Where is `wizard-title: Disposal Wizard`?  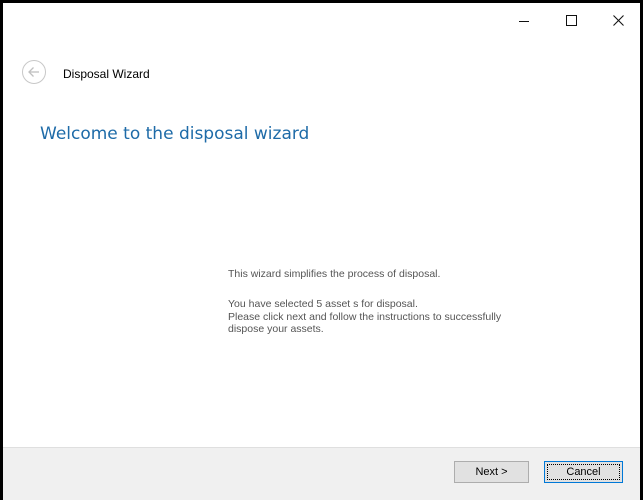
wizard-title: Disposal Wizard is located at coordinates (106, 74).